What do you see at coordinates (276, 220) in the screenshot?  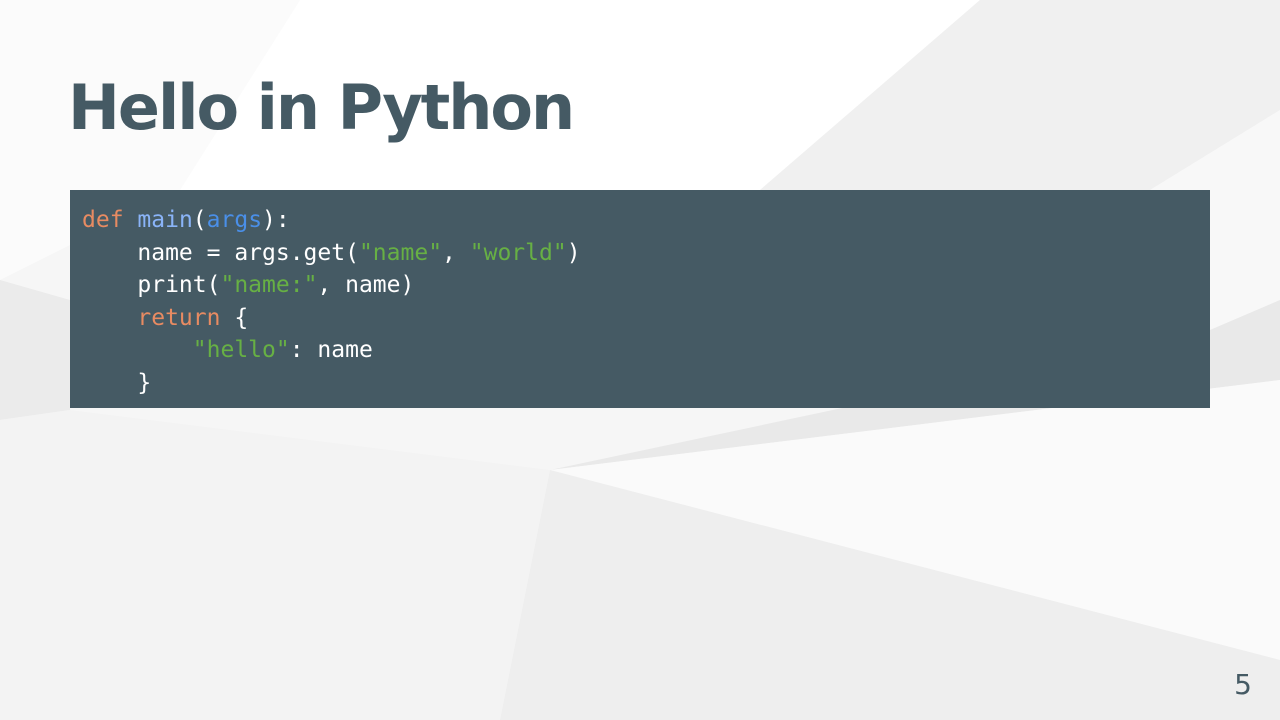 I see `code-token: ):` at bounding box center [276, 220].